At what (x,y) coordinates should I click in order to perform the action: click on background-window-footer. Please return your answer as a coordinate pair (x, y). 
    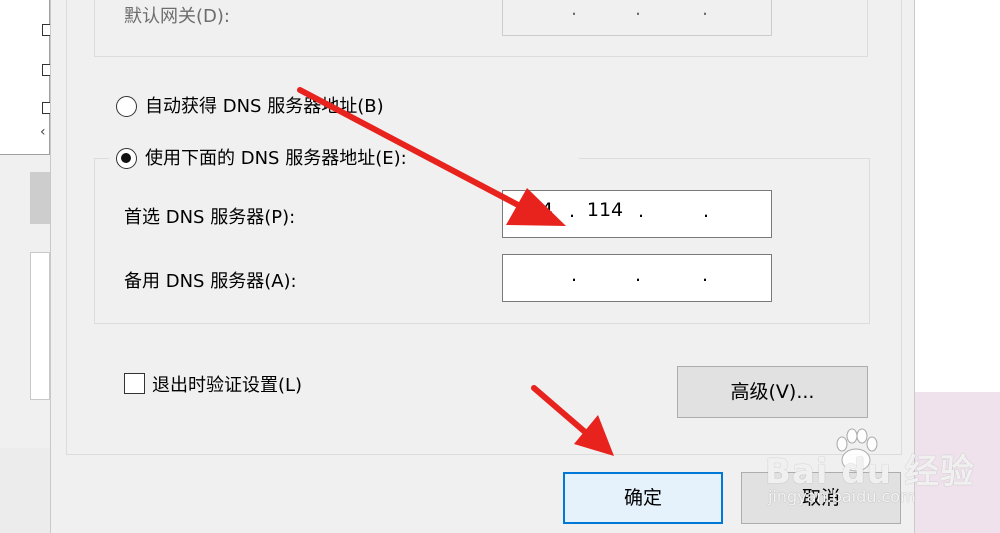
    Looking at the image, I should click on (25, 490).